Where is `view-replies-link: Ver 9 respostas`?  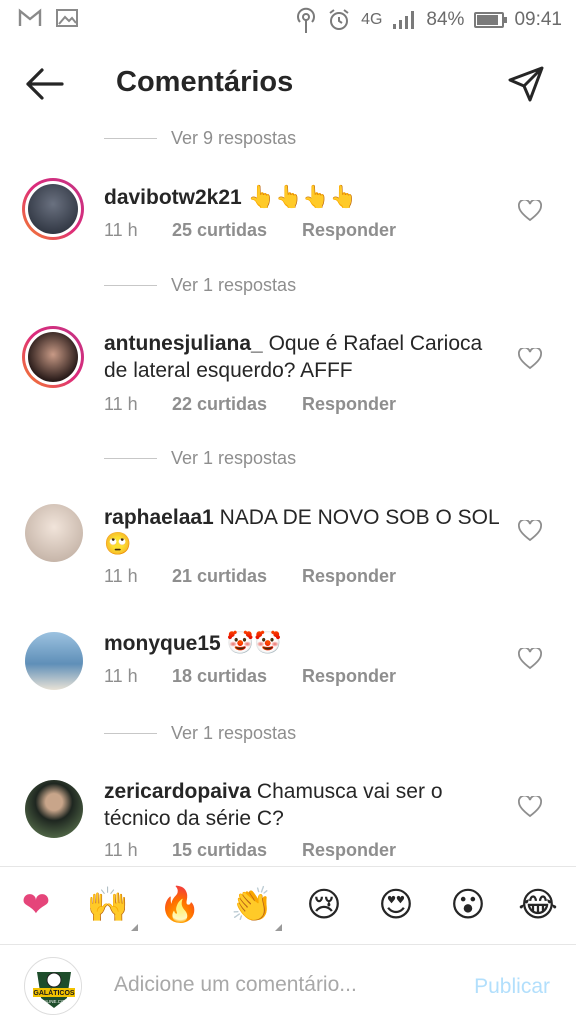
view-replies-link: Ver 9 respostas is located at coordinates (200, 138).